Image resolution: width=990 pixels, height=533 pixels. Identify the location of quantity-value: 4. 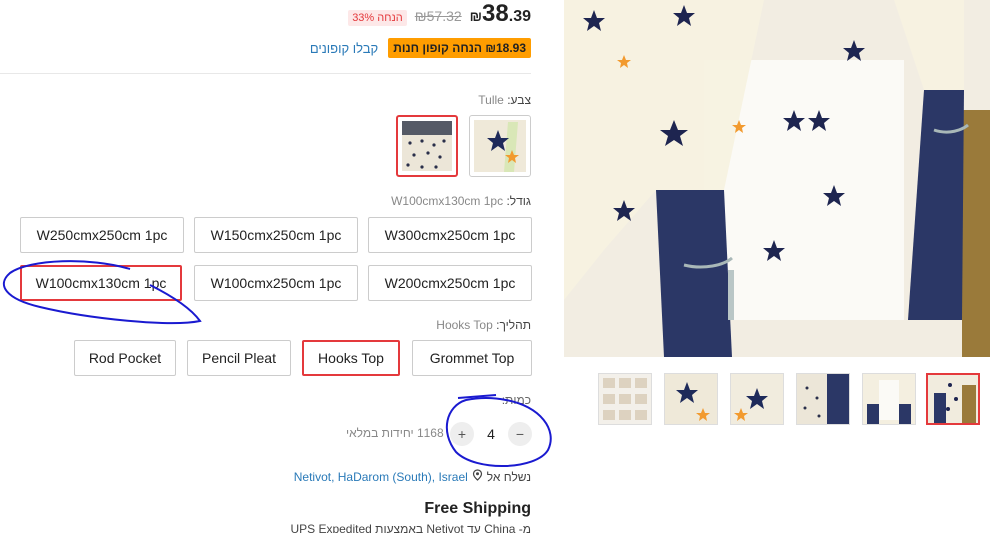
(491, 434).